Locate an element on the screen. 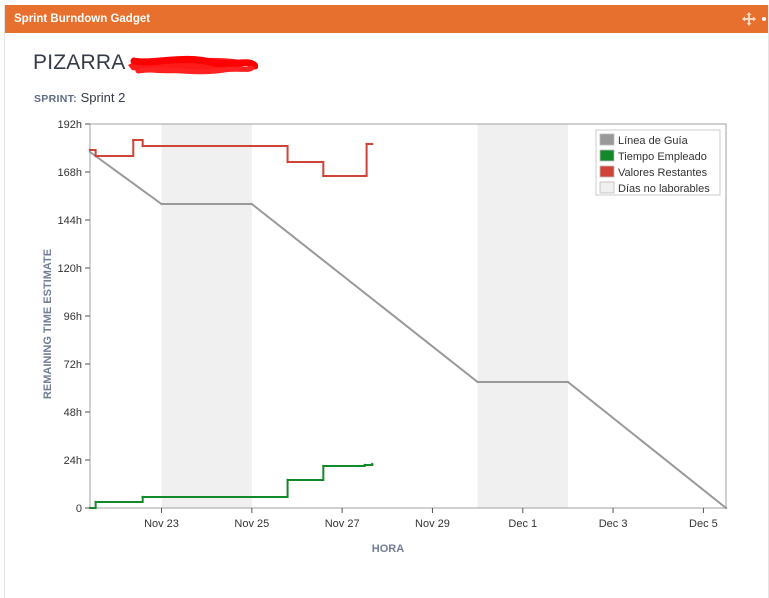  y-tick-label: 72h is located at coordinates (73, 365).